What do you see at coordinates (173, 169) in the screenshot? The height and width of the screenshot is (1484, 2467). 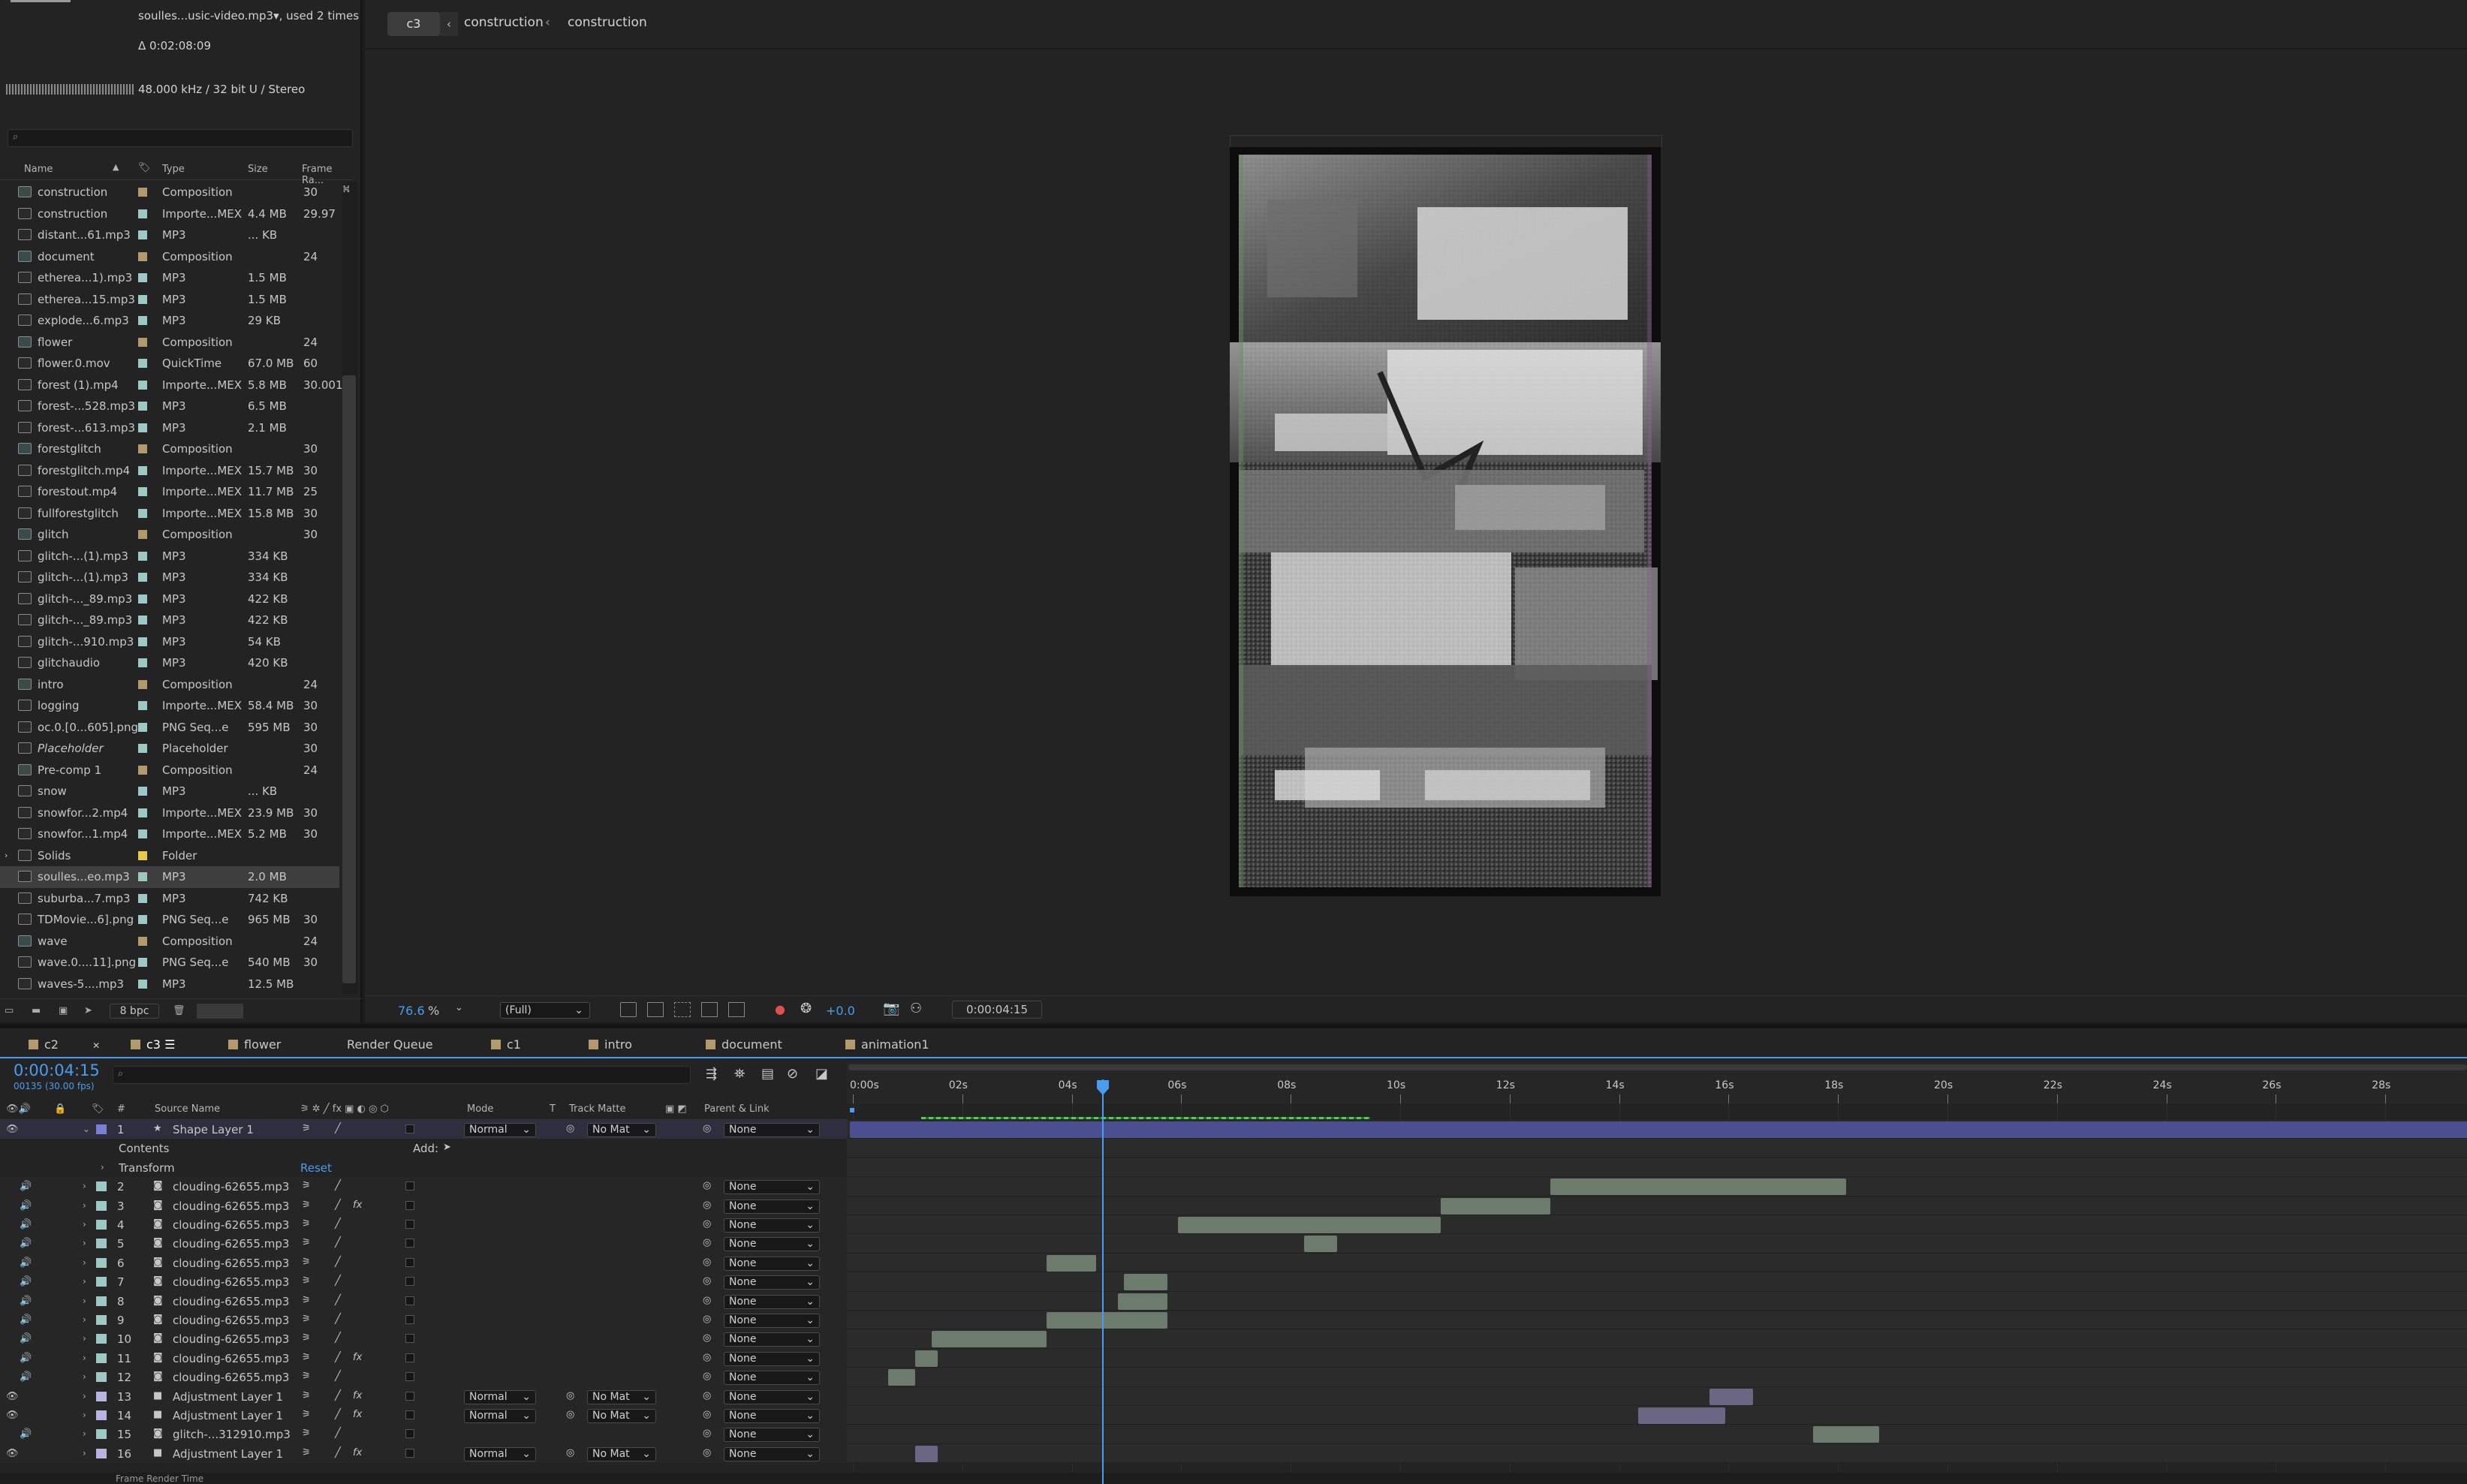 I see `col-type: Type` at bounding box center [173, 169].